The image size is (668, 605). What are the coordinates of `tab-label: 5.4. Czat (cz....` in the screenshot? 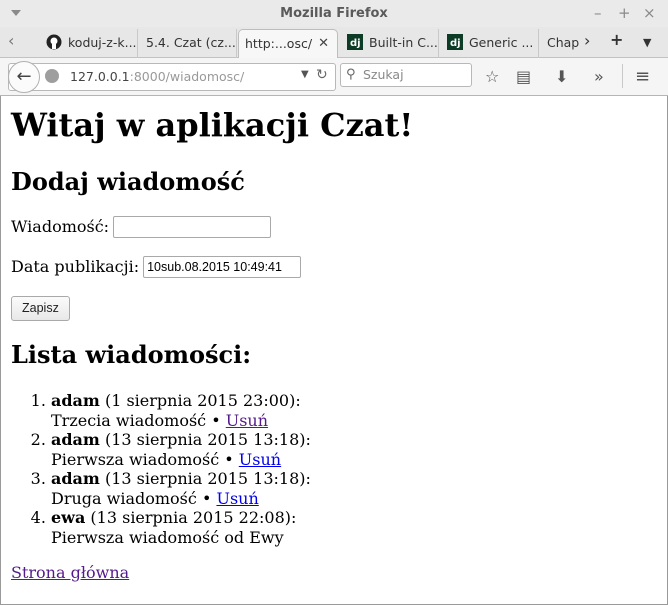 It's located at (191, 42).